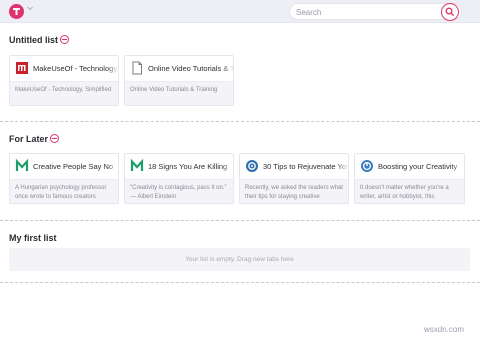 The width and height of the screenshot is (480, 337). What do you see at coordinates (33, 40) in the screenshot?
I see `section-title: Untitled list` at bounding box center [33, 40].